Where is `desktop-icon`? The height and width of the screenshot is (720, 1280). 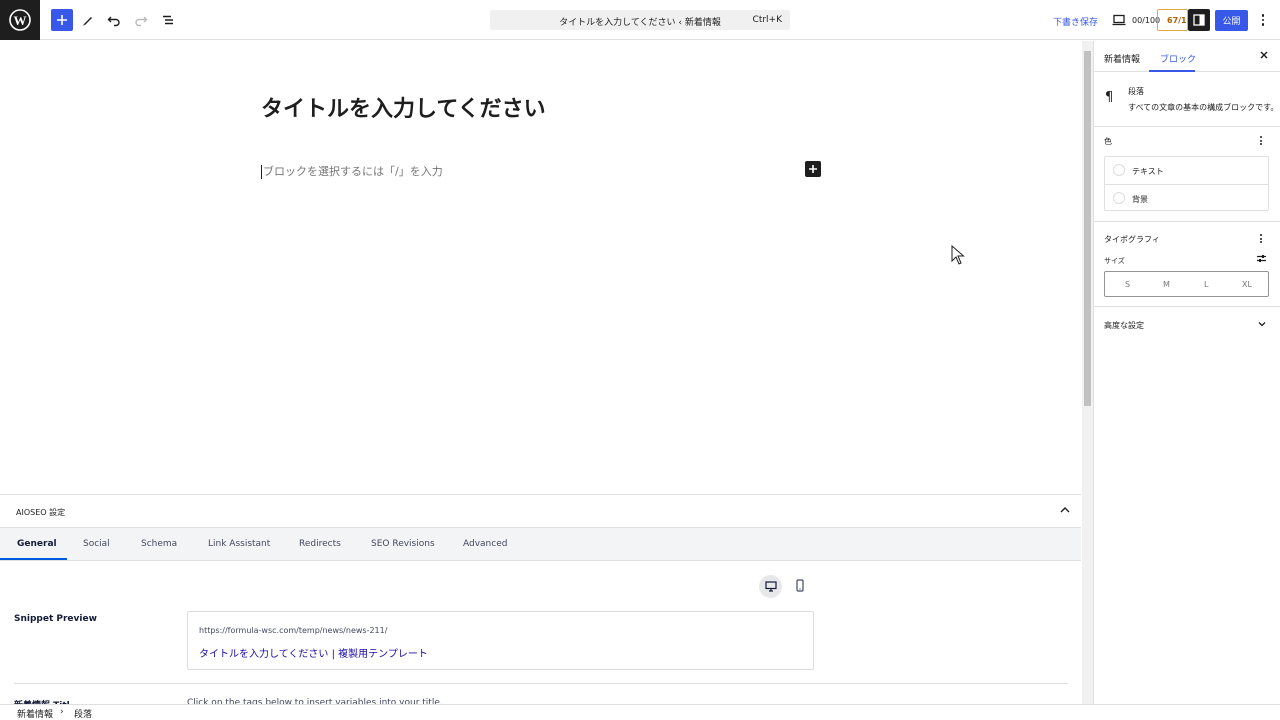
desktop-icon is located at coordinates (770, 586).